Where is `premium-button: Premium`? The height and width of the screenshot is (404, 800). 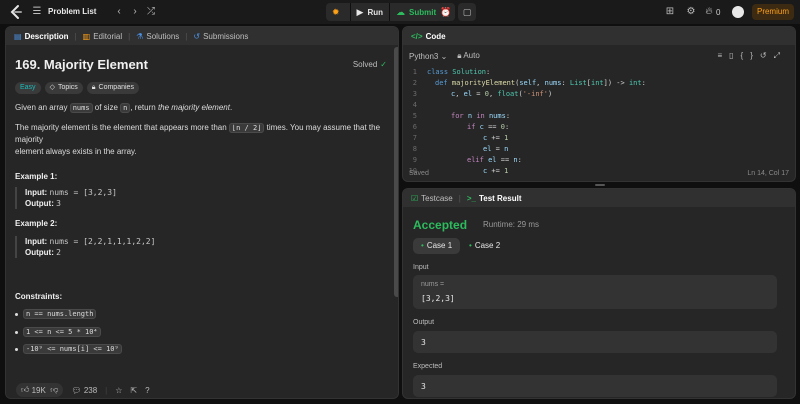
premium-button: Premium is located at coordinates (773, 12).